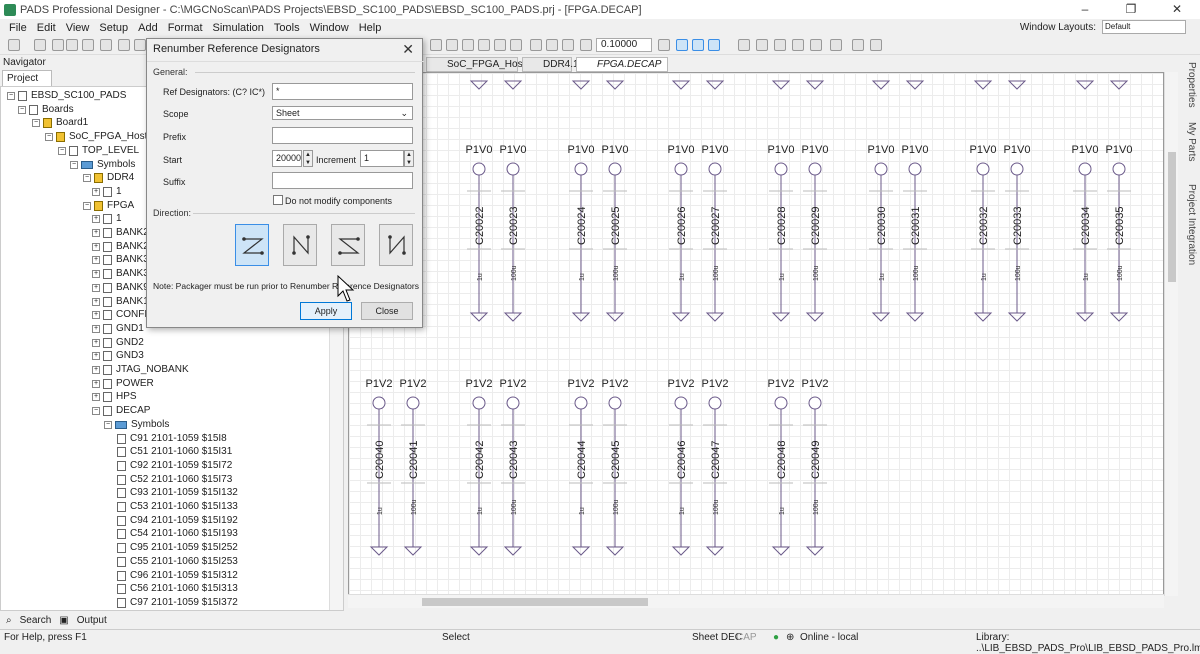 This screenshot has height=654, width=1200. I want to click on capacitor-symbol: P1V0 C20026 1u, so click(681, 233).